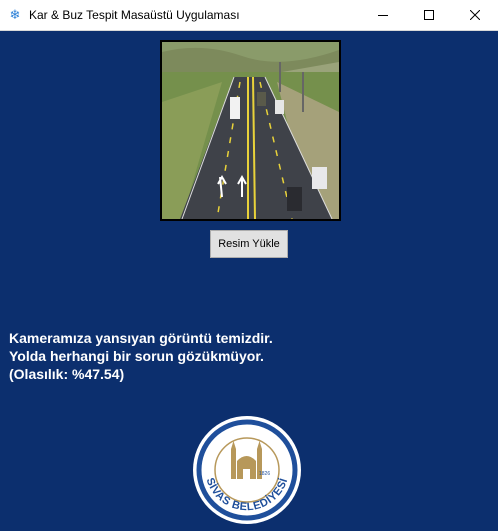 The width and height of the screenshot is (498, 531). Describe the element at coordinates (250, 130) in the screenshot. I see `road-camera-image` at that location.